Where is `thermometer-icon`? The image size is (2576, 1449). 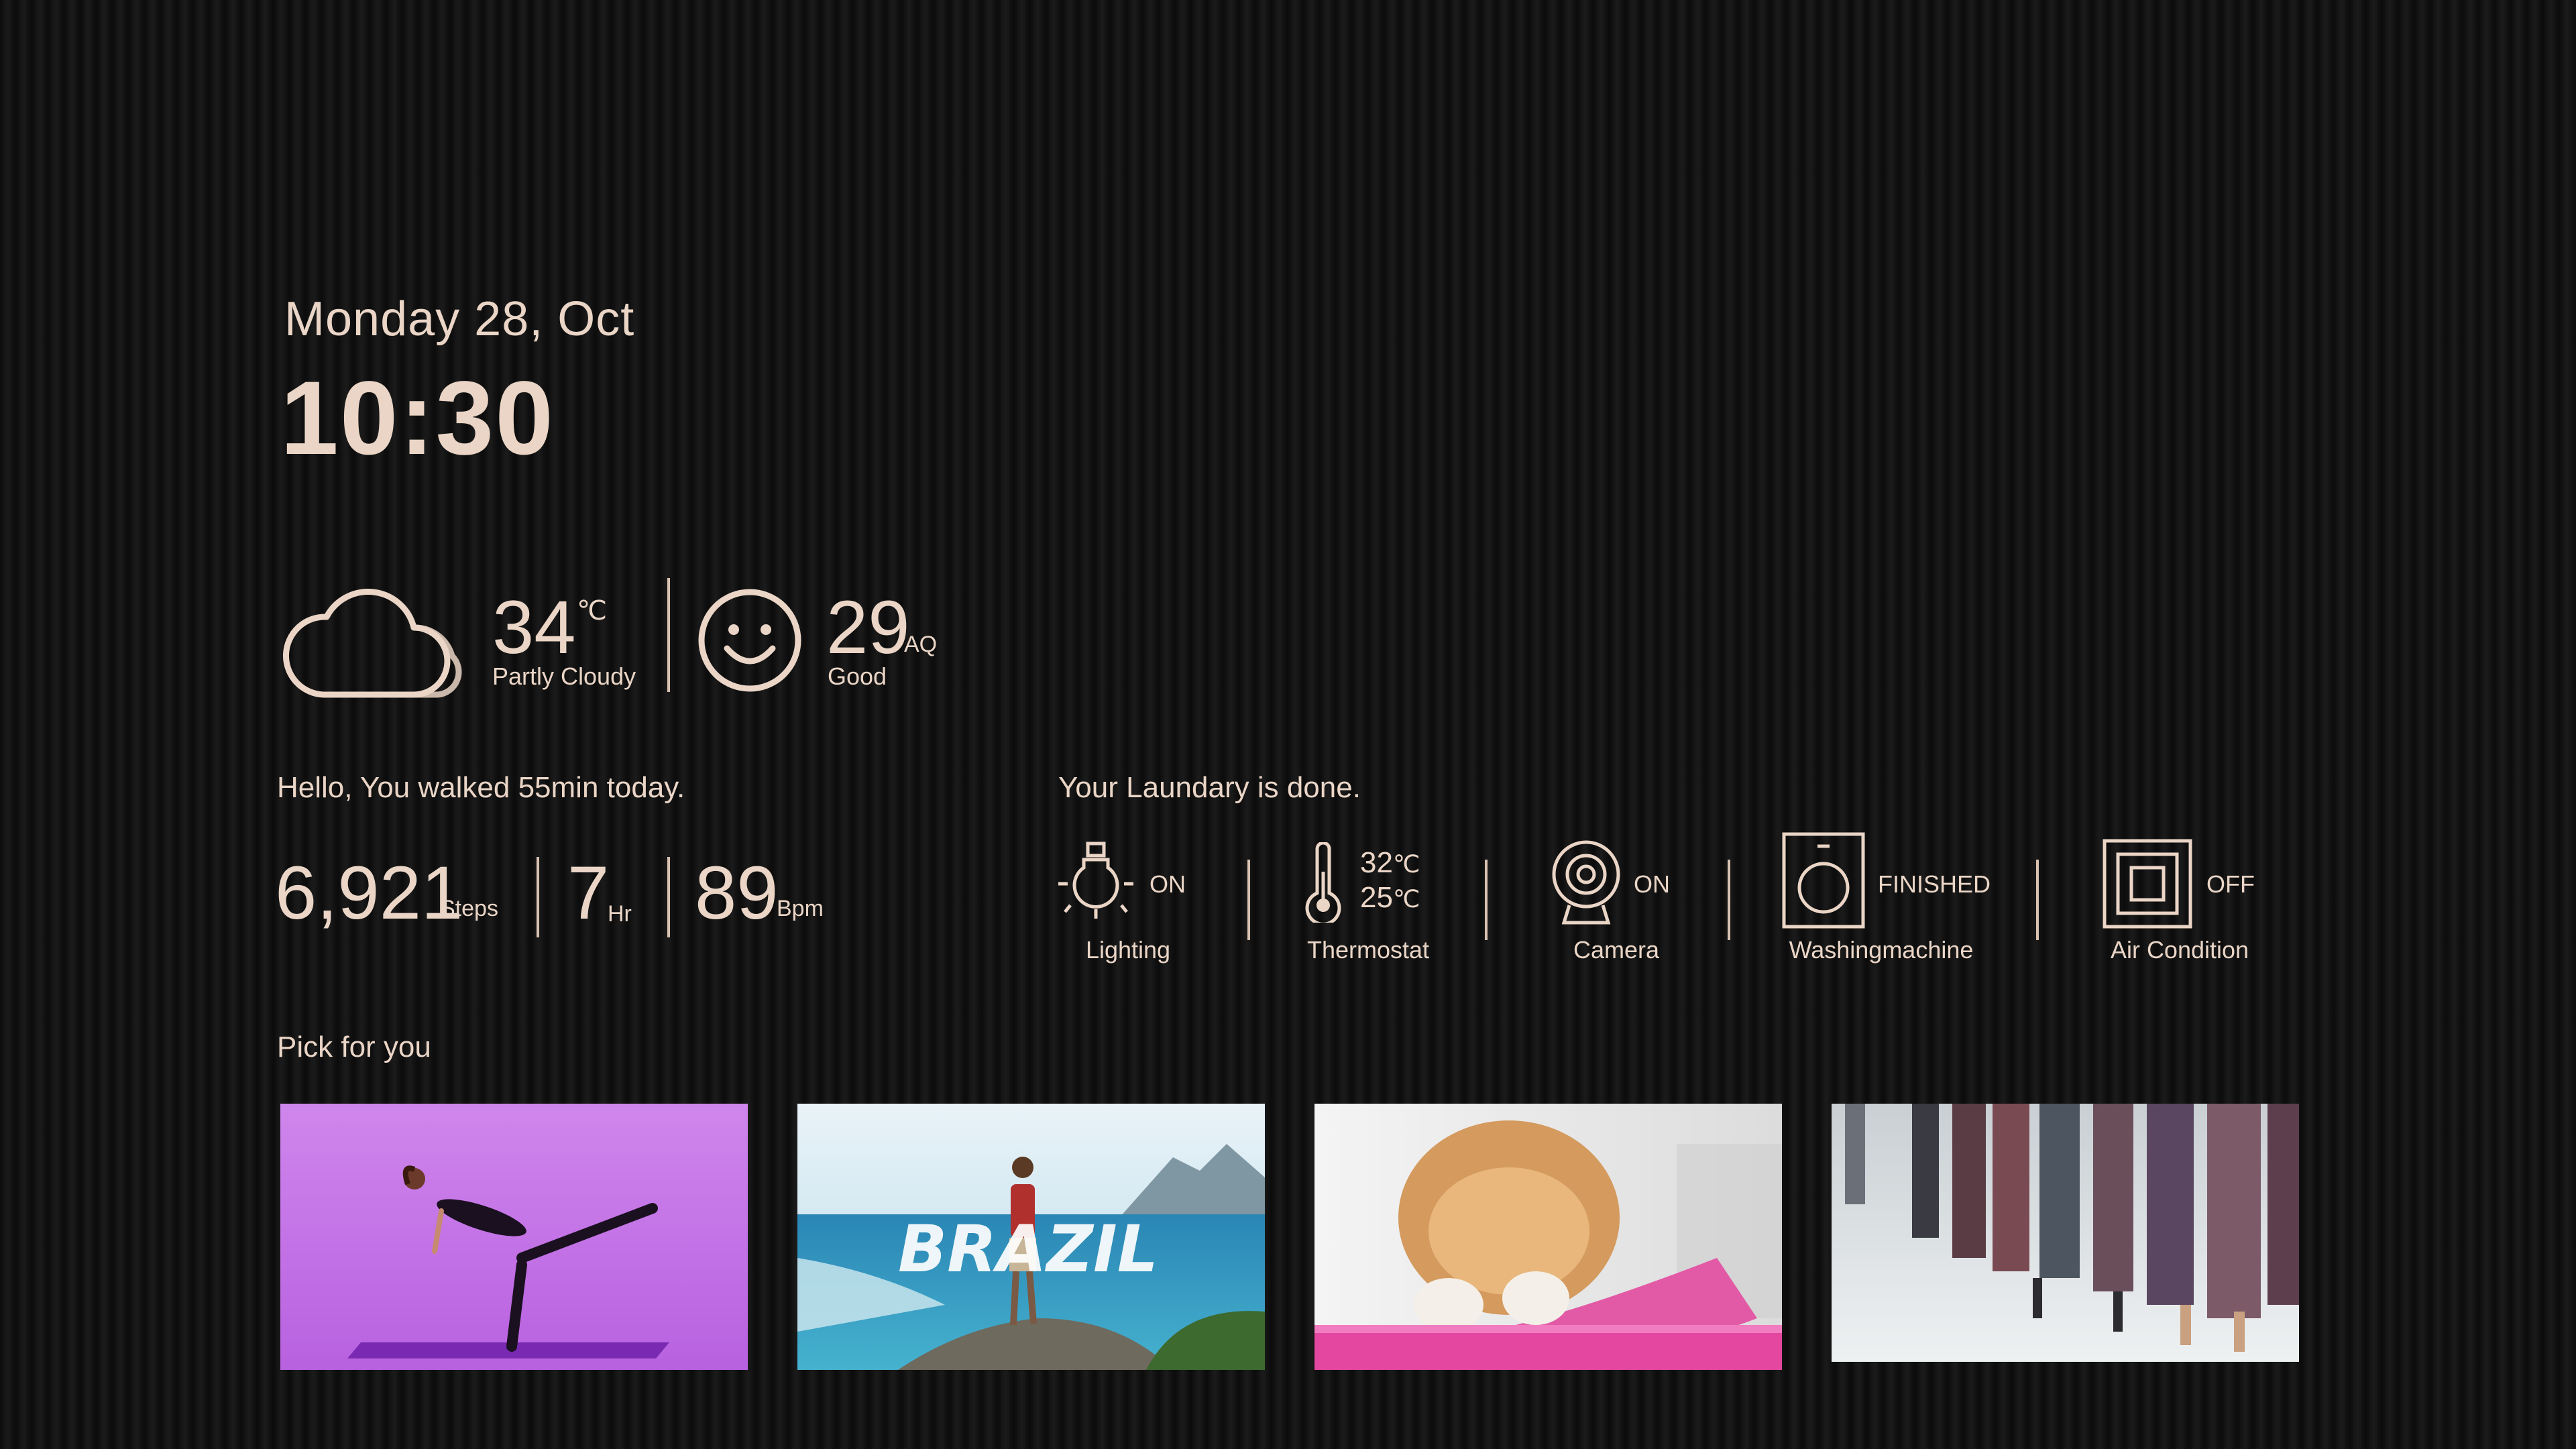 thermometer-icon is located at coordinates (1323, 884).